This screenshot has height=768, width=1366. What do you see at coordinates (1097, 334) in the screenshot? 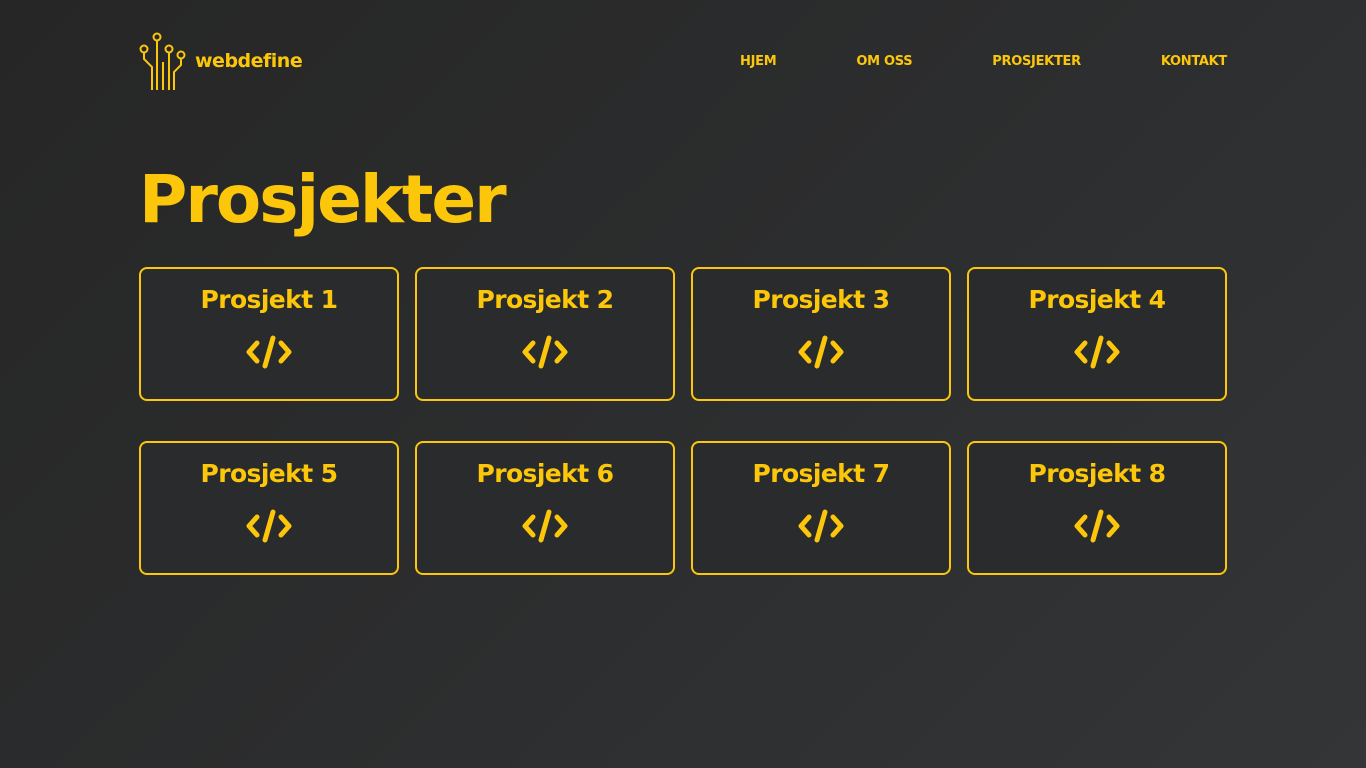
I see `project-card-4: Prosjekt 4` at bounding box center [1097, 334].